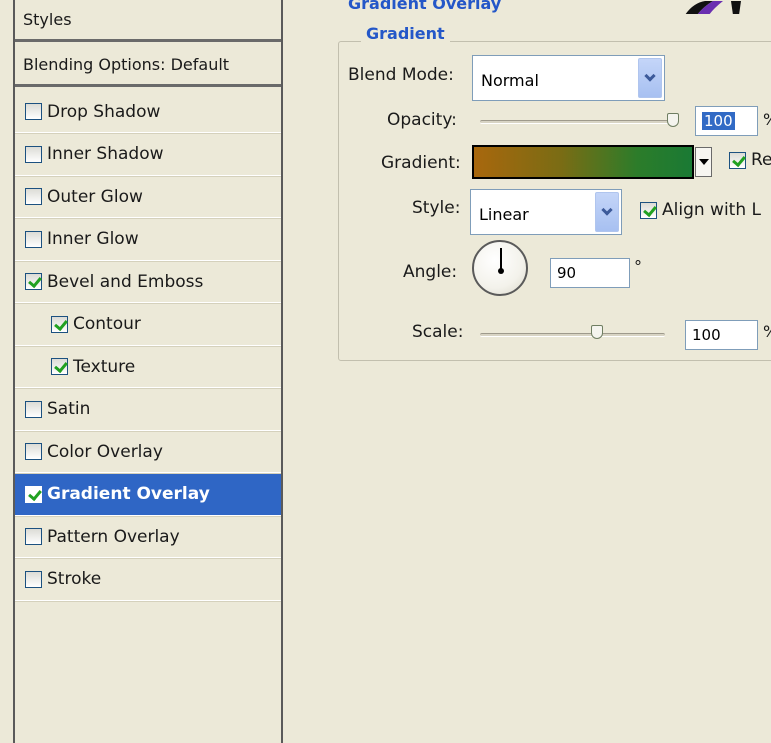 This screenshot has height=743, width=771. I want to click on align-checkbox-row: Align with L, so click(700, 210).